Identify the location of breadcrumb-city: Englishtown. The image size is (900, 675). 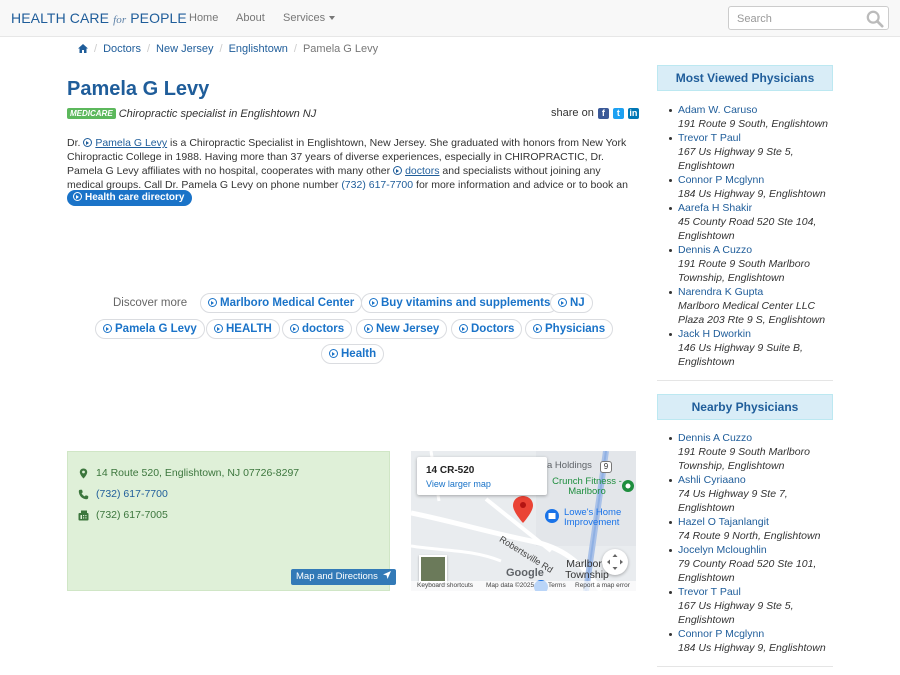
(258, 49).